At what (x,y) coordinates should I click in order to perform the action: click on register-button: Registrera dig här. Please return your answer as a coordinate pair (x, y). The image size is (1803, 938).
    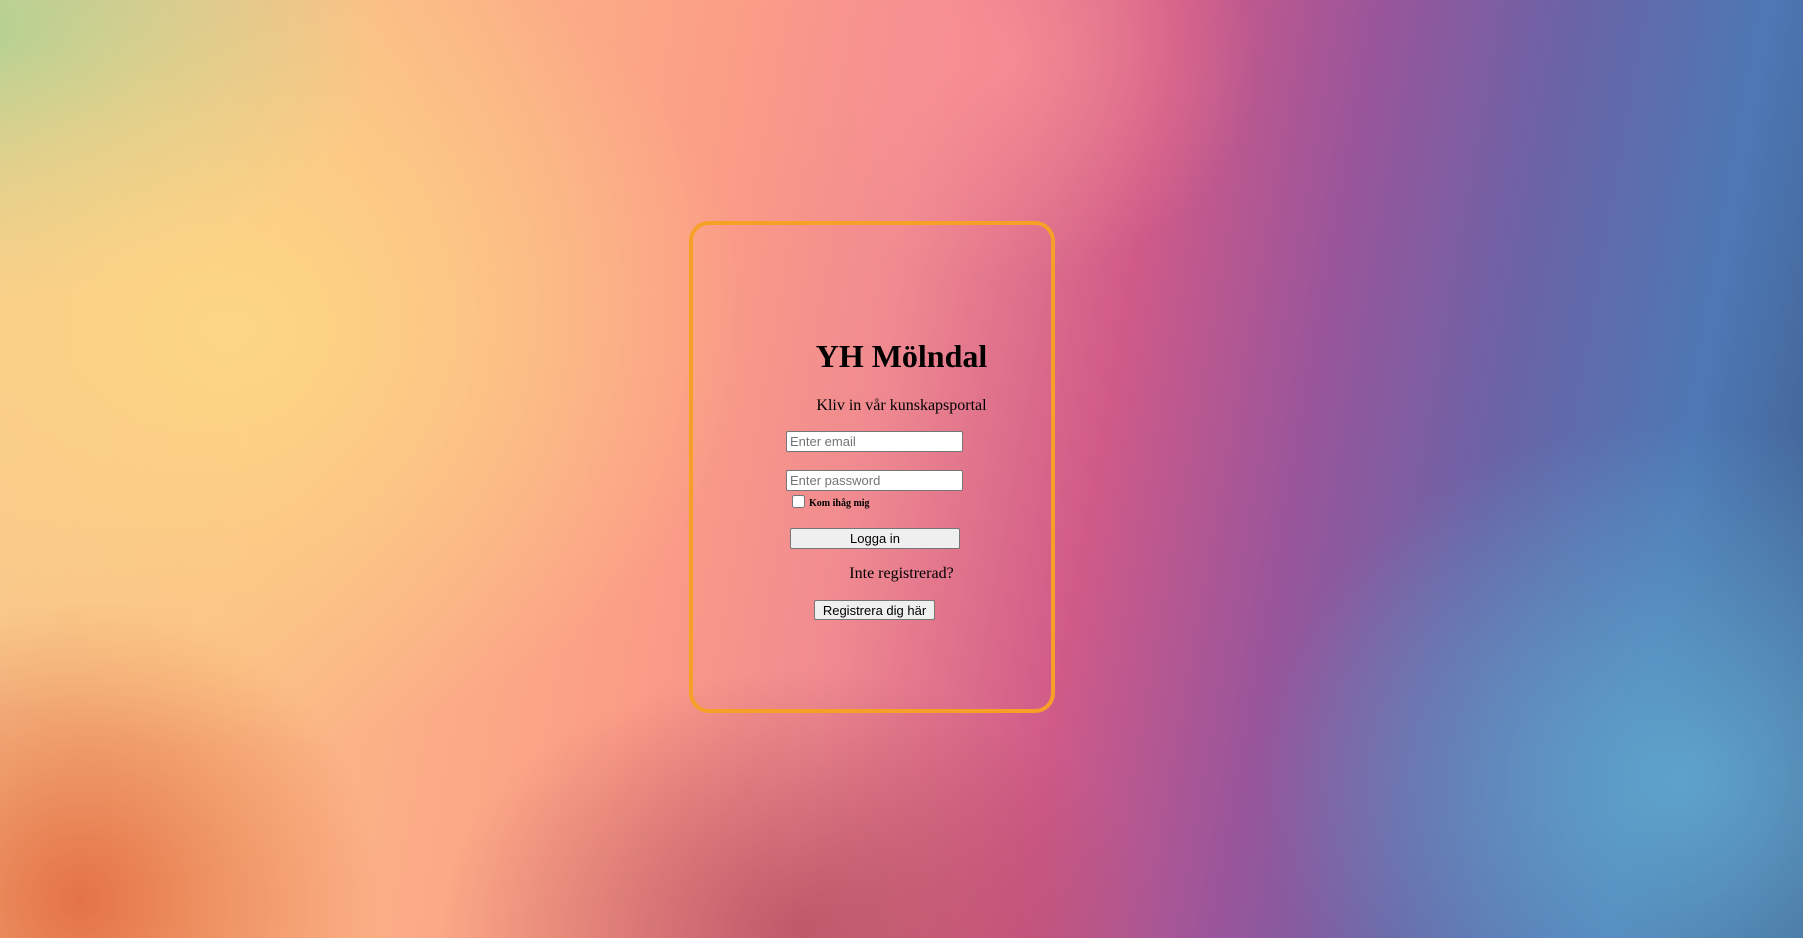
    Looking at the image, I should click on (874, 610).